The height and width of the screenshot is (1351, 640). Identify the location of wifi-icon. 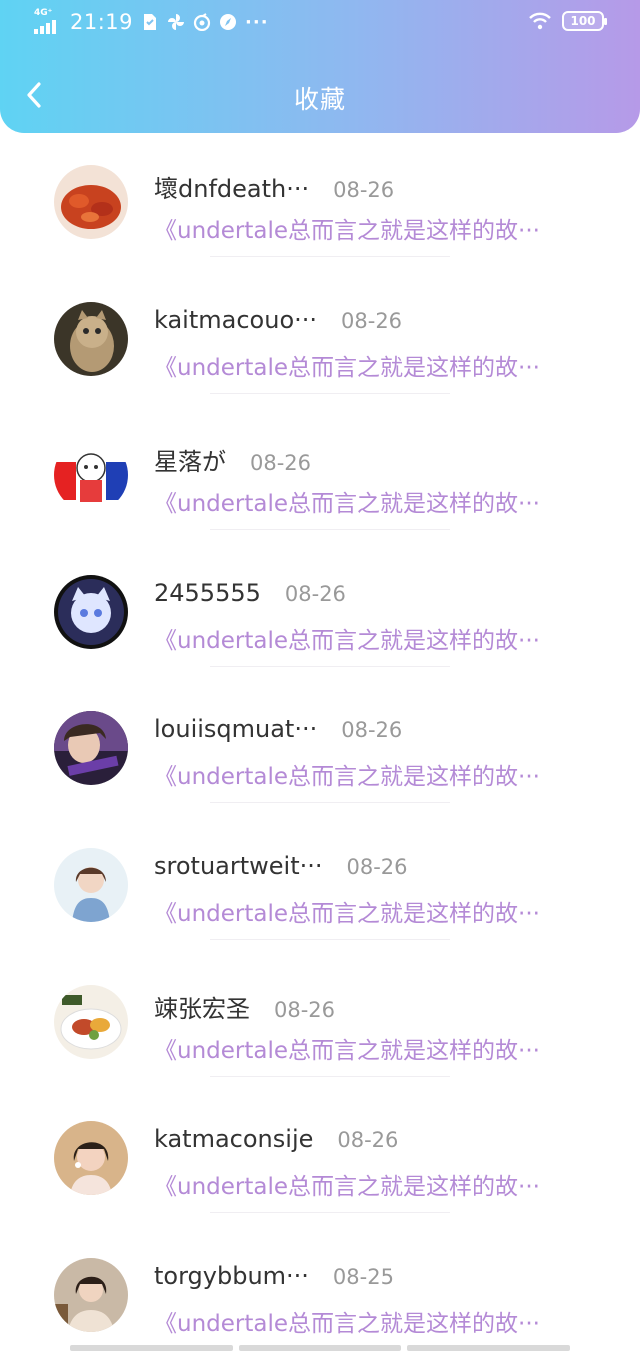
(540, 21).